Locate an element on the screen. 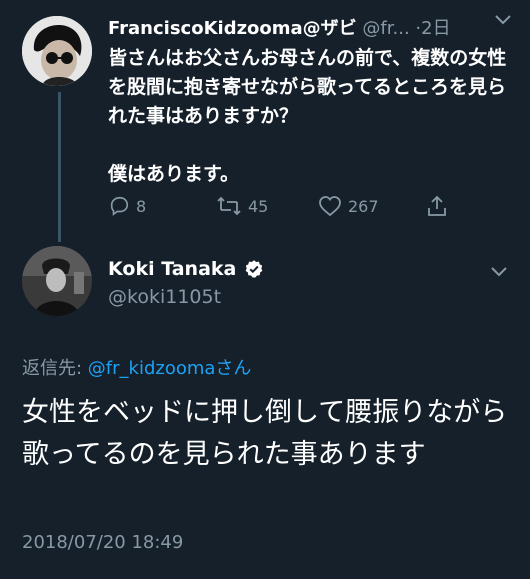 The width and height of the screenshot is (530, 579). avatar-franciscokidzooma is located at coordinates (57, 51).